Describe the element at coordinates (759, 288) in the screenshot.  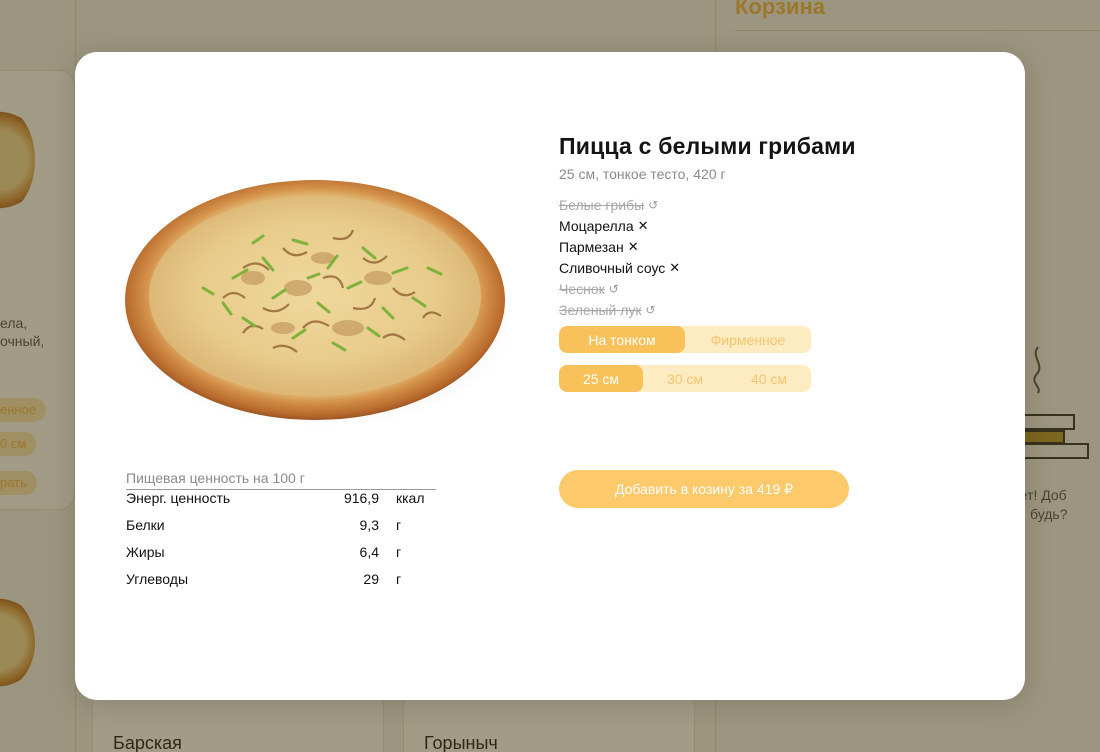
I see `ingredient-item: Чеснок ↺` at that location.